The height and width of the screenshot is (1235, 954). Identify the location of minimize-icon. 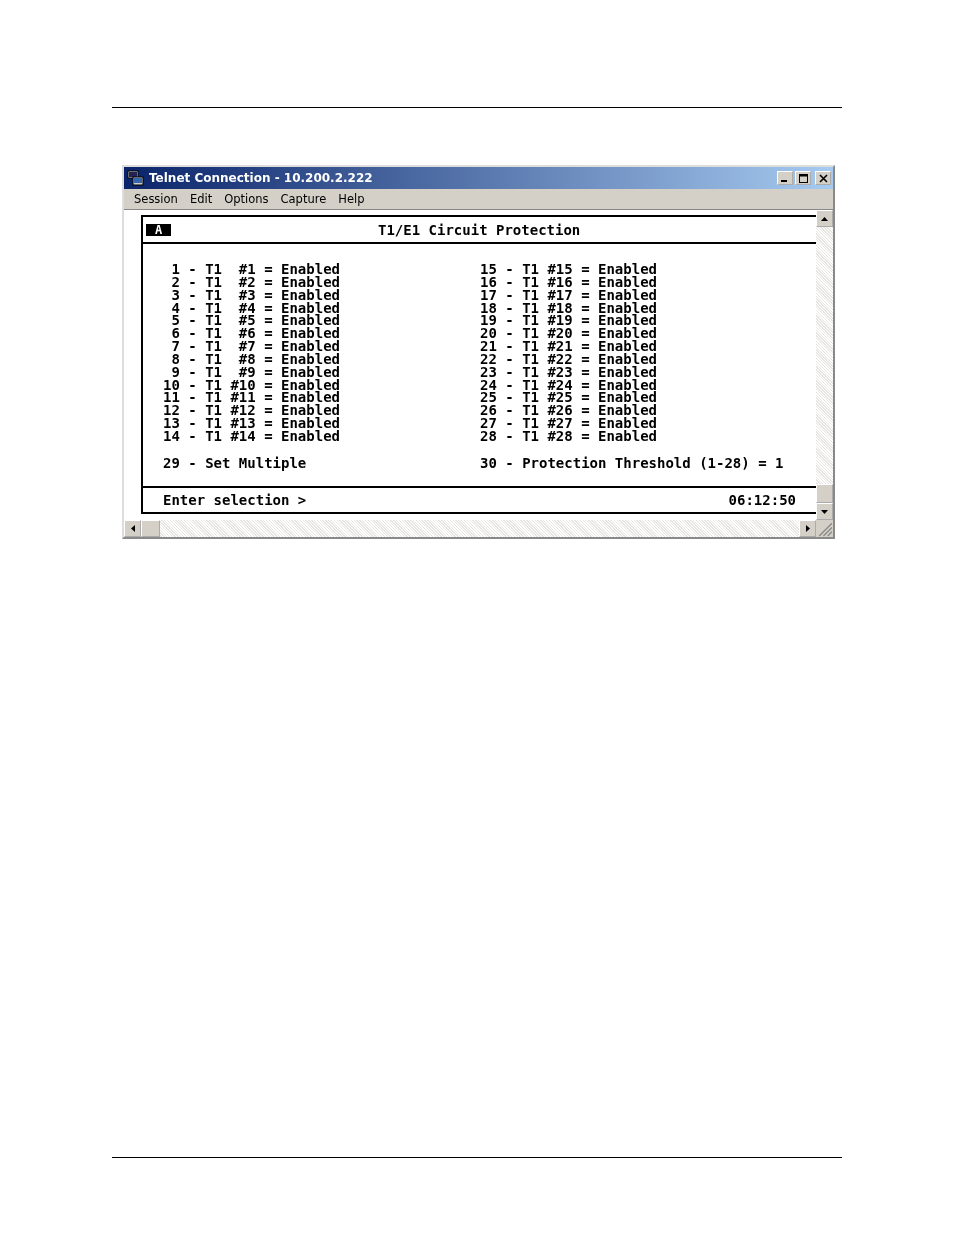
(784, 181).